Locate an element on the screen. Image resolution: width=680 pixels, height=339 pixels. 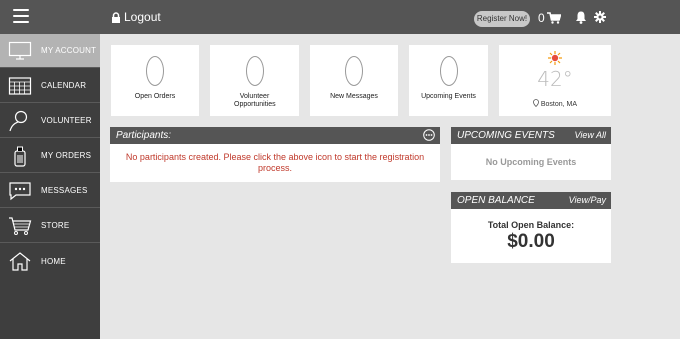
upcoming-events-title: UPCOMING EVENTS is located at coordinates (506, 135).